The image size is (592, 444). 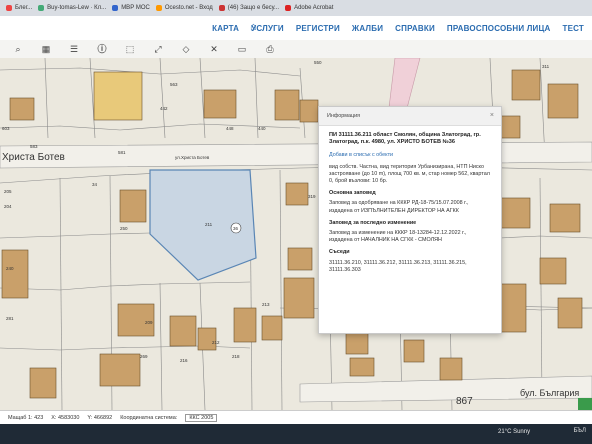 I want to click on parcel-number: 319, so click(x=312, y=196).